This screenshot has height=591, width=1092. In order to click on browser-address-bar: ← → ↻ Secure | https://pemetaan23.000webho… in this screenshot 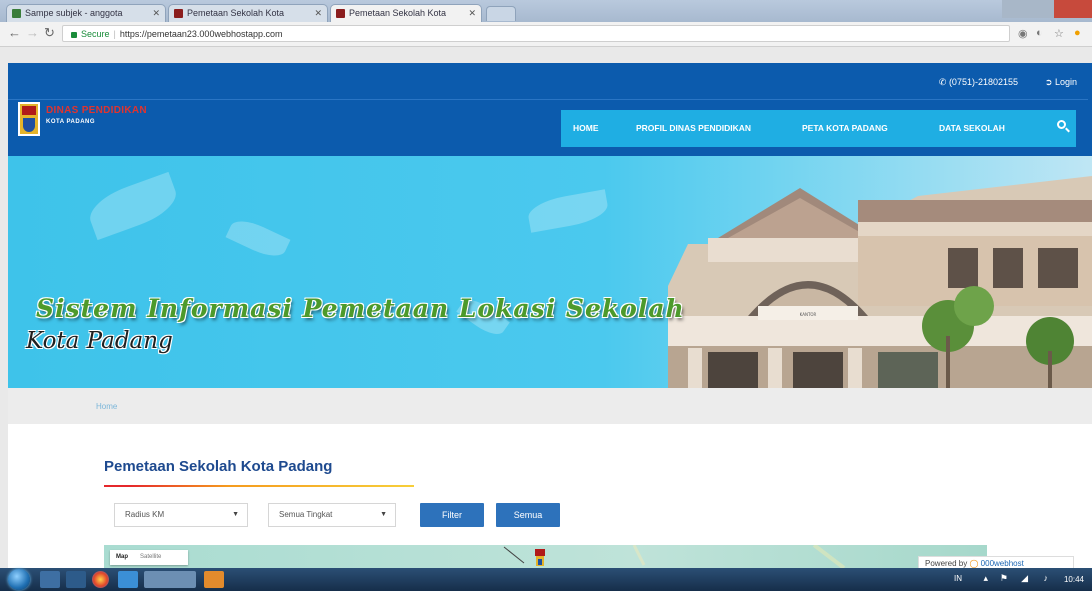, I will do `click(546, 34)`.